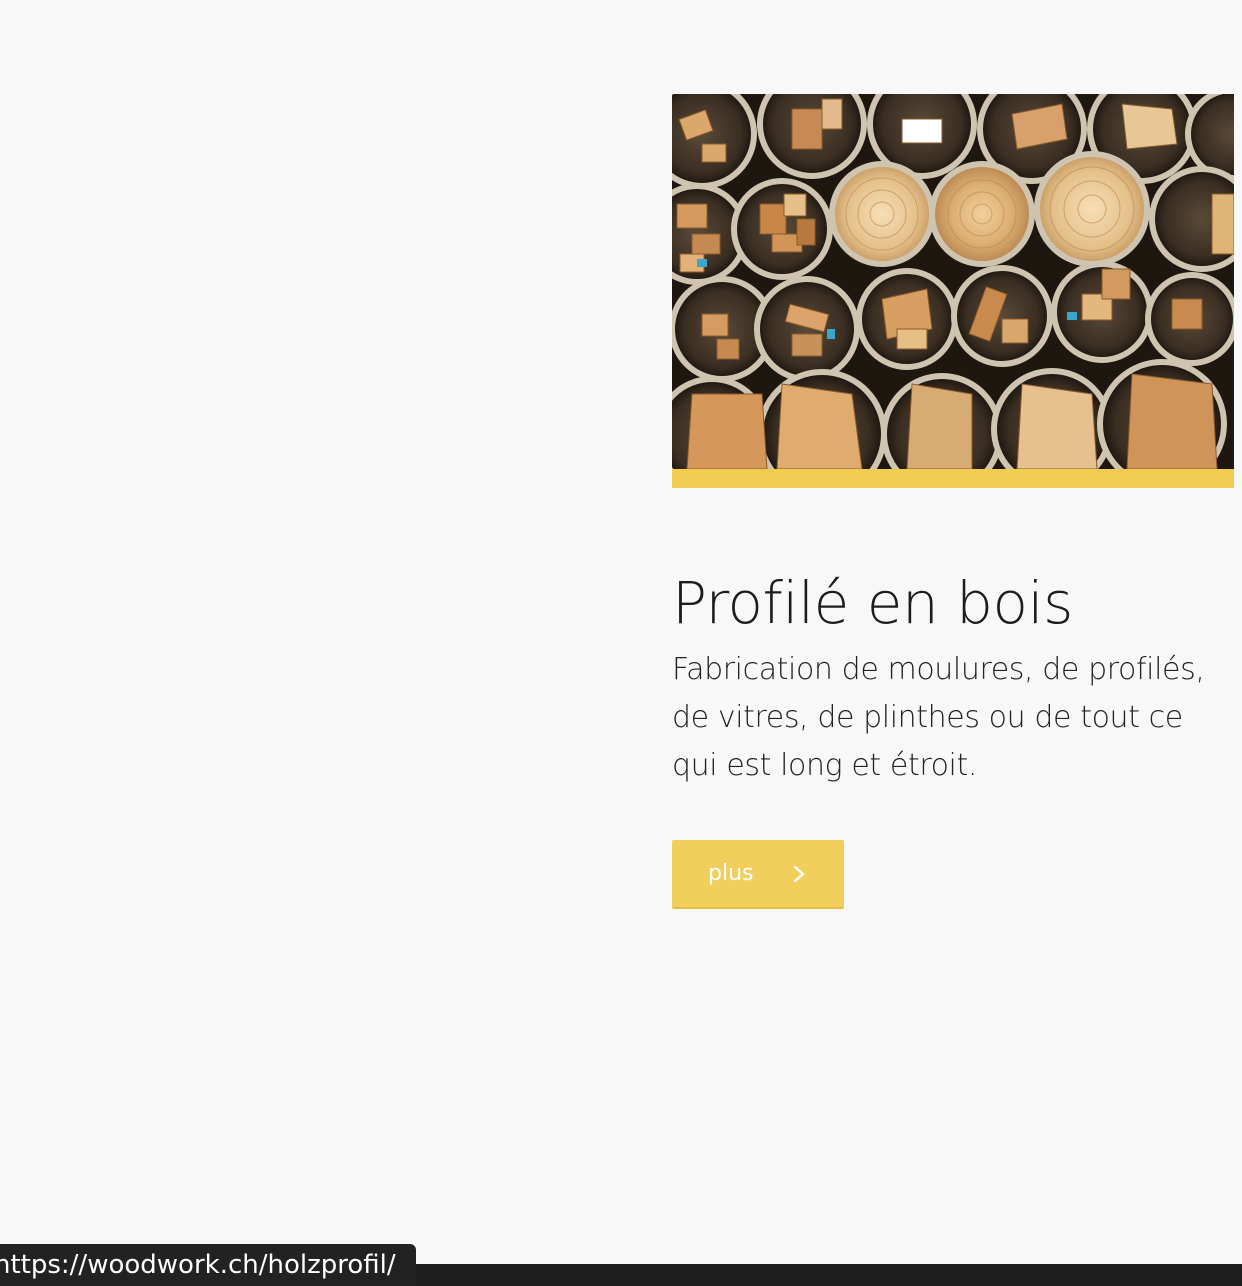 The image size is (1242, 1286). Describe the element at coordinates (953, 478) in the screenshot. I see `accent-bar` at that location.